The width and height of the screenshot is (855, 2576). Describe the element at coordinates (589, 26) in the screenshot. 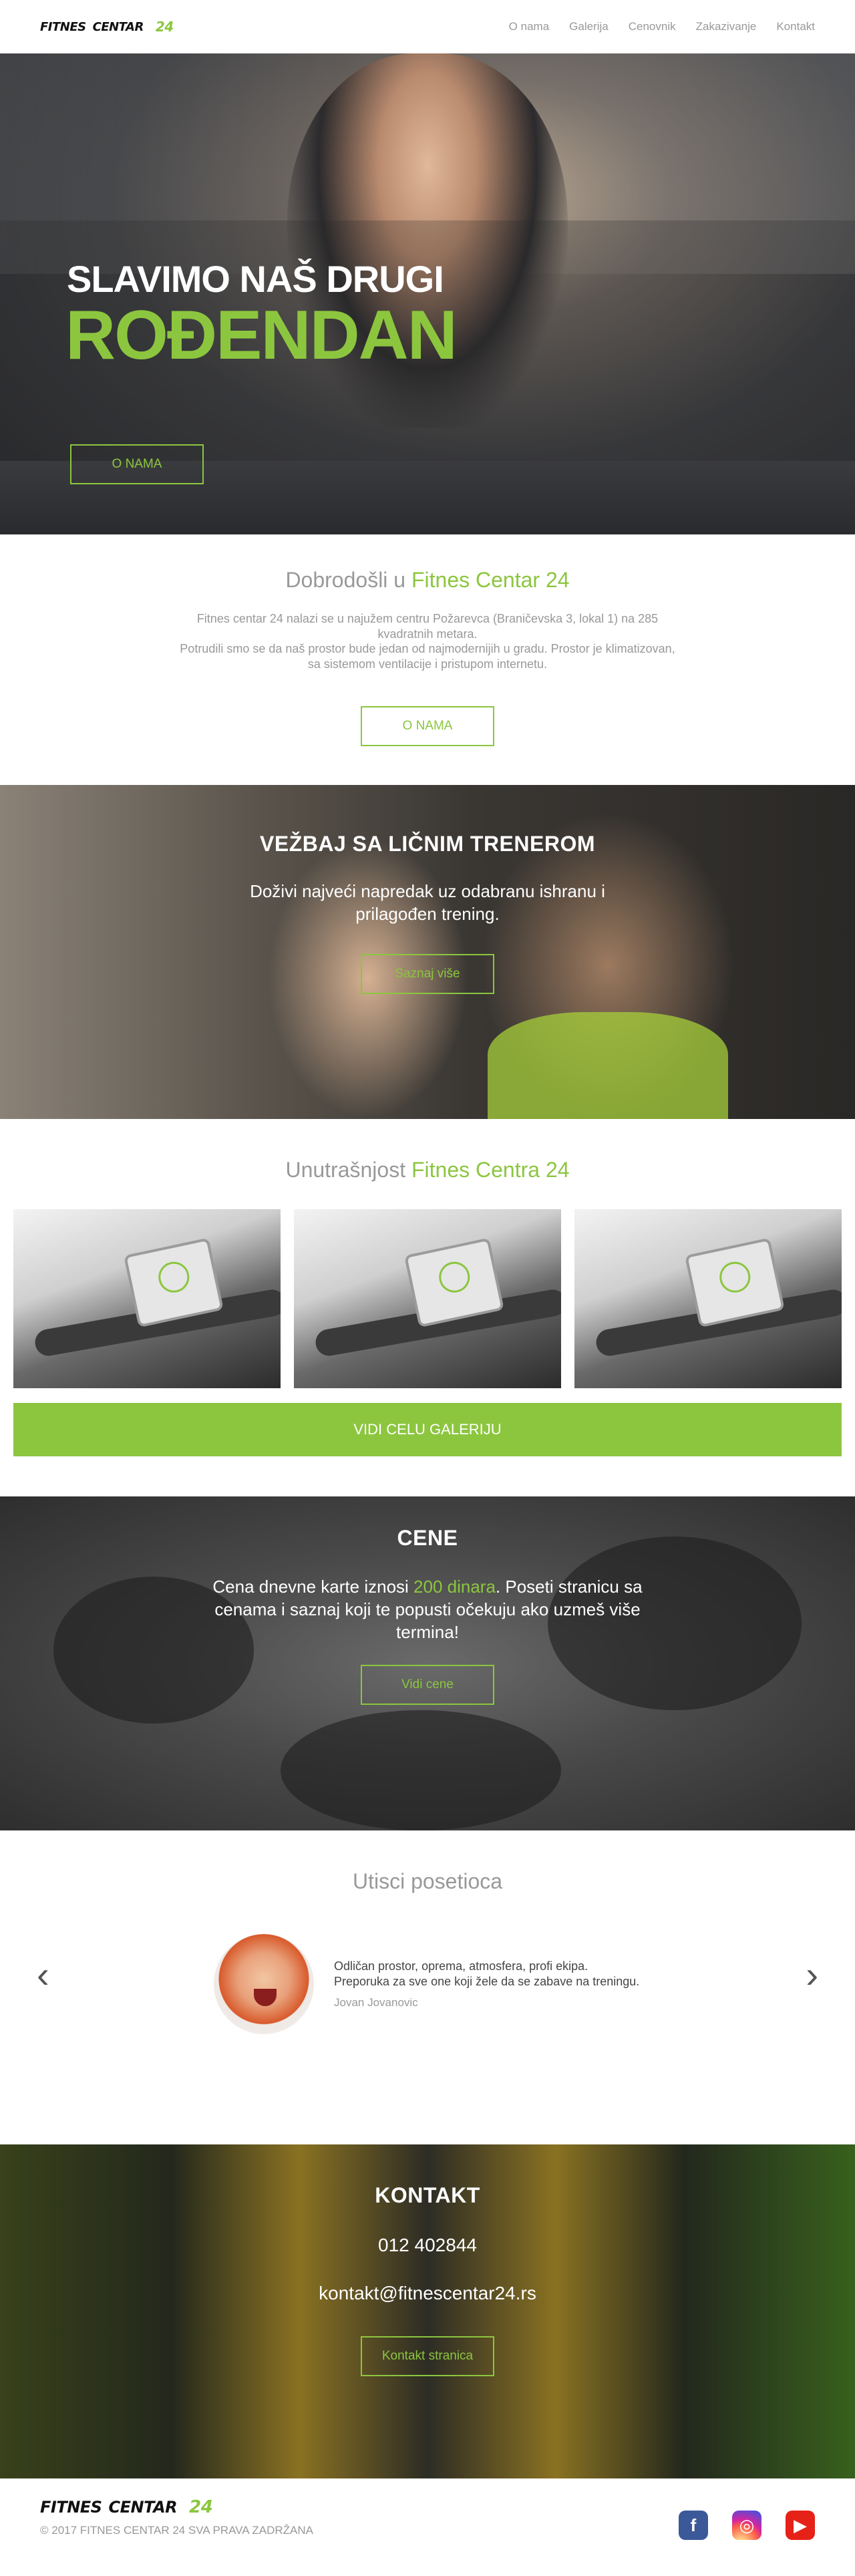

I see `nav-item-galerija: Galerija` at that location.